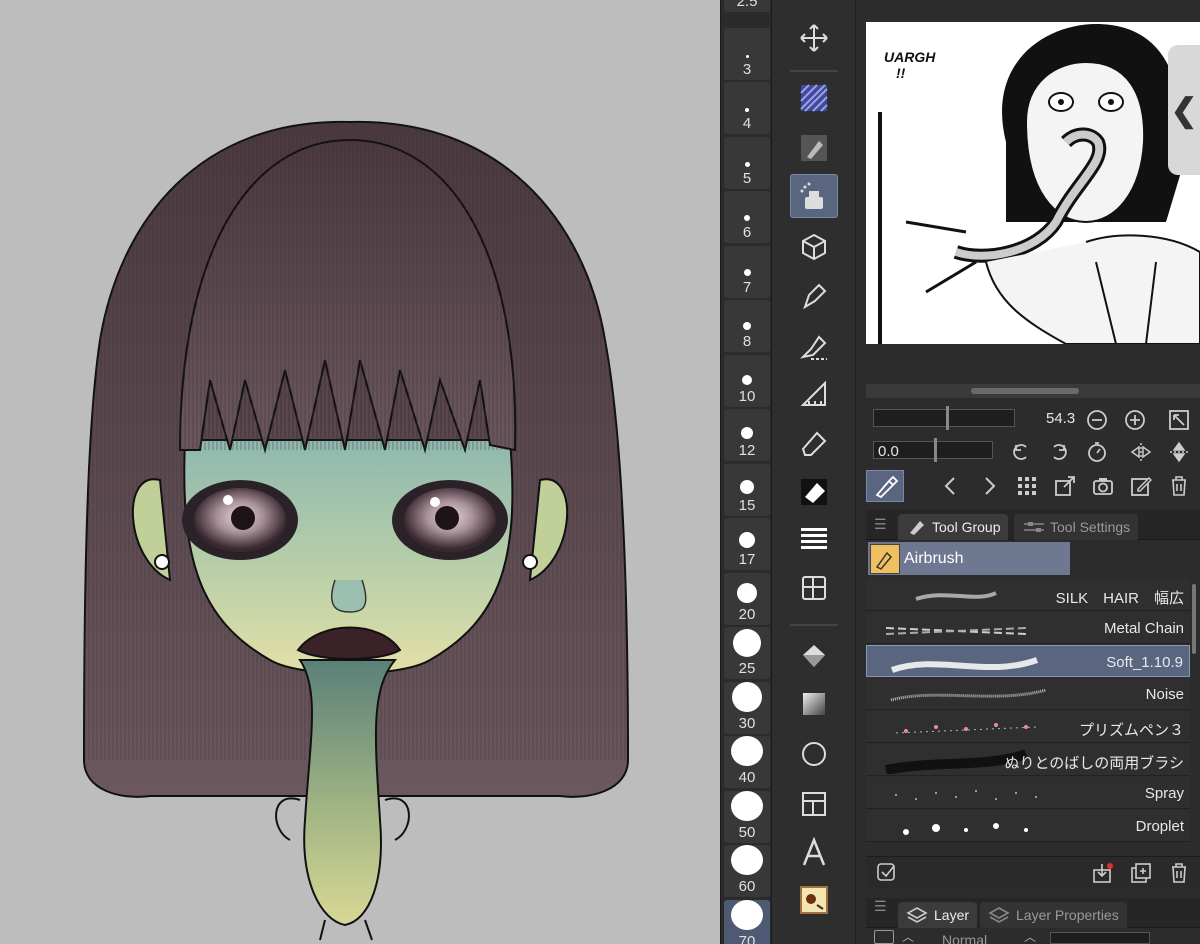  Describe the element at coordinates (1028, 760) in the screenshot. I see `brush-item: ぬりとのばしの両用ブラシ` at that location.